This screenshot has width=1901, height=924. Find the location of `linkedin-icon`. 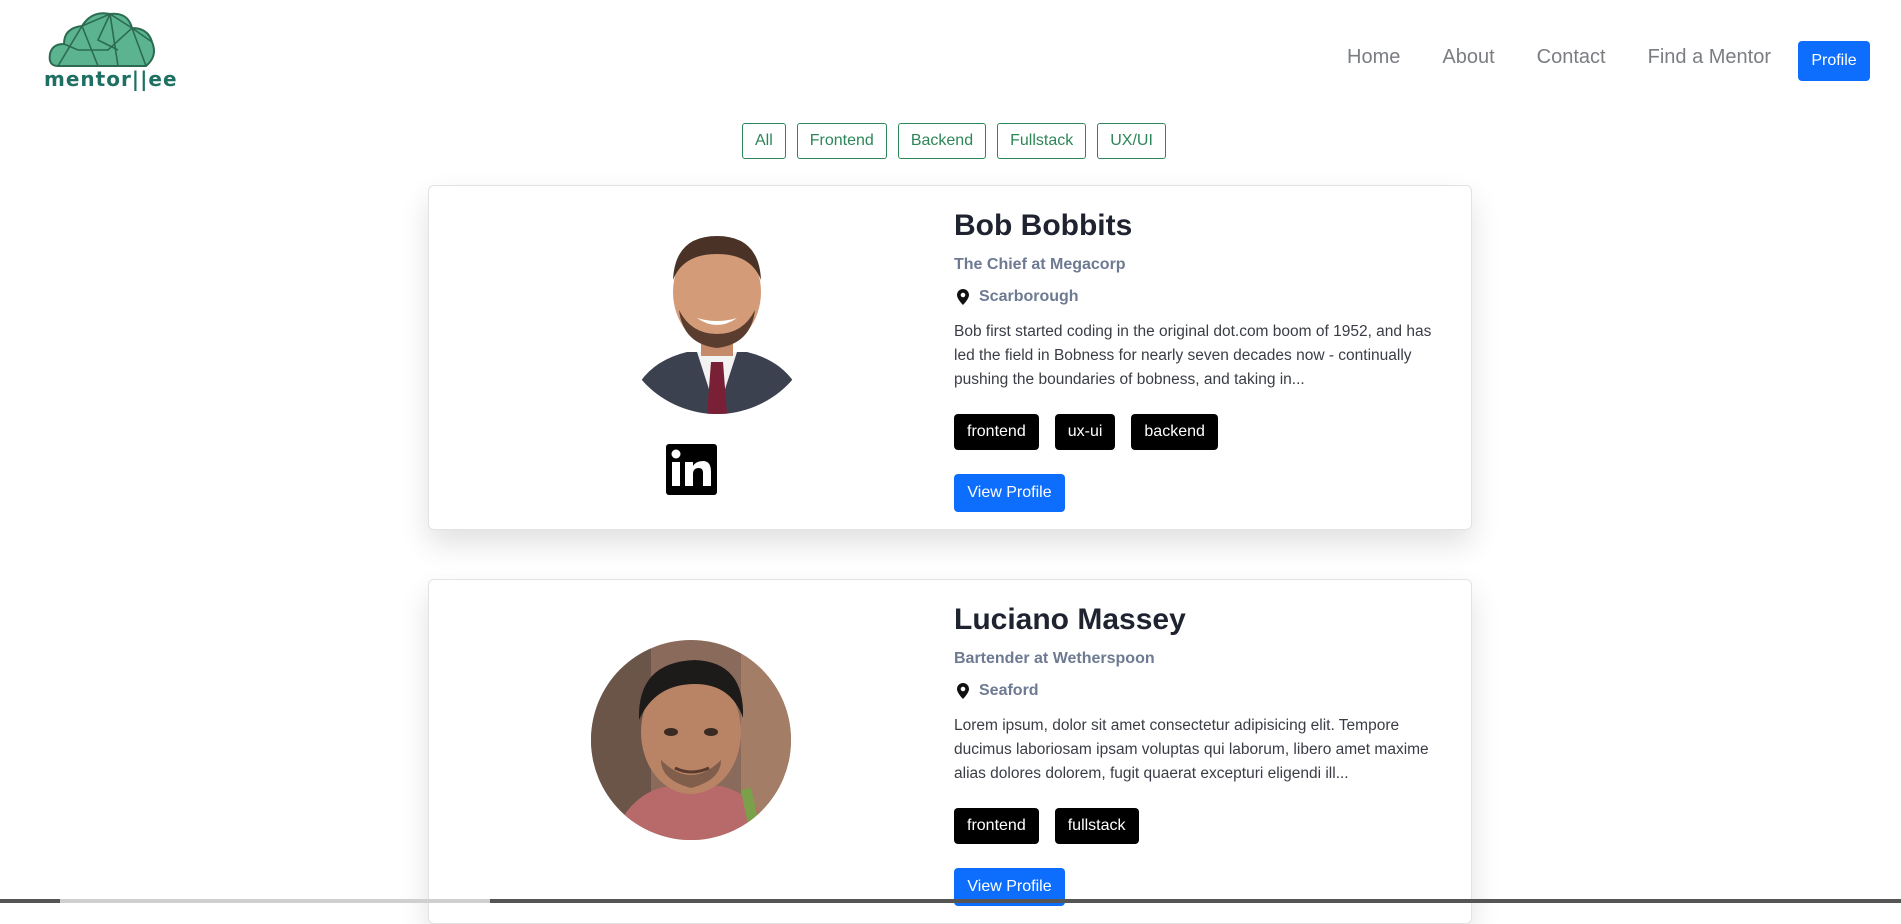

linkedin-icon is located at coordinates (691, 469).